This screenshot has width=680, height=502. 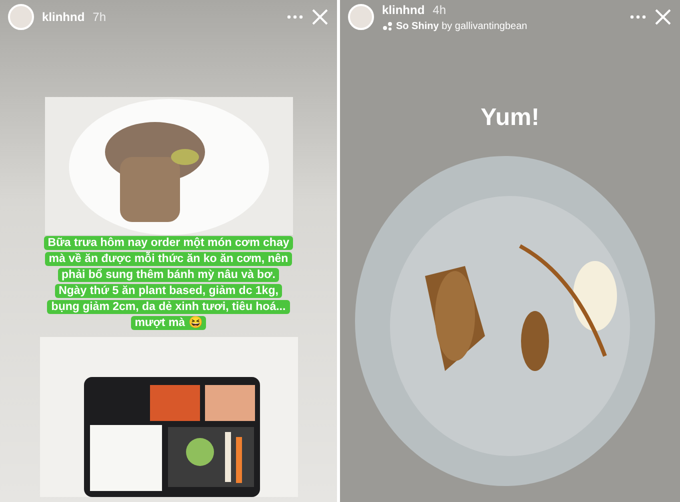 What do you see at coordinates (510, 118) in the screenshot?
I see `sticker-text: Yum!` at bounding box center [510, 118].